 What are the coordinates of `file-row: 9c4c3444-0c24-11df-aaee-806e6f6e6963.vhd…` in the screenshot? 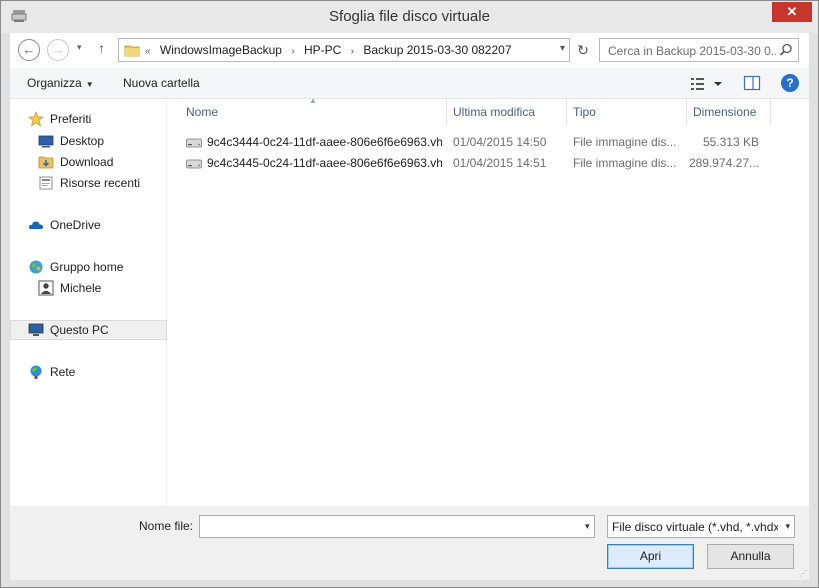 It's located at (488, 142).